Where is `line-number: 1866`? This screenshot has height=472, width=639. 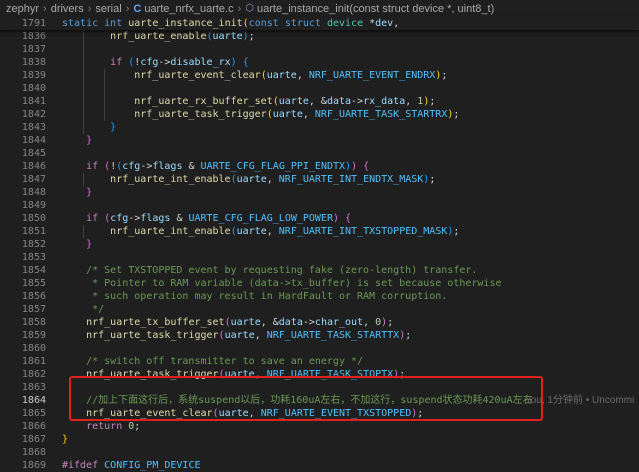
line-number: 1866 is located at coordinates (33, 426).